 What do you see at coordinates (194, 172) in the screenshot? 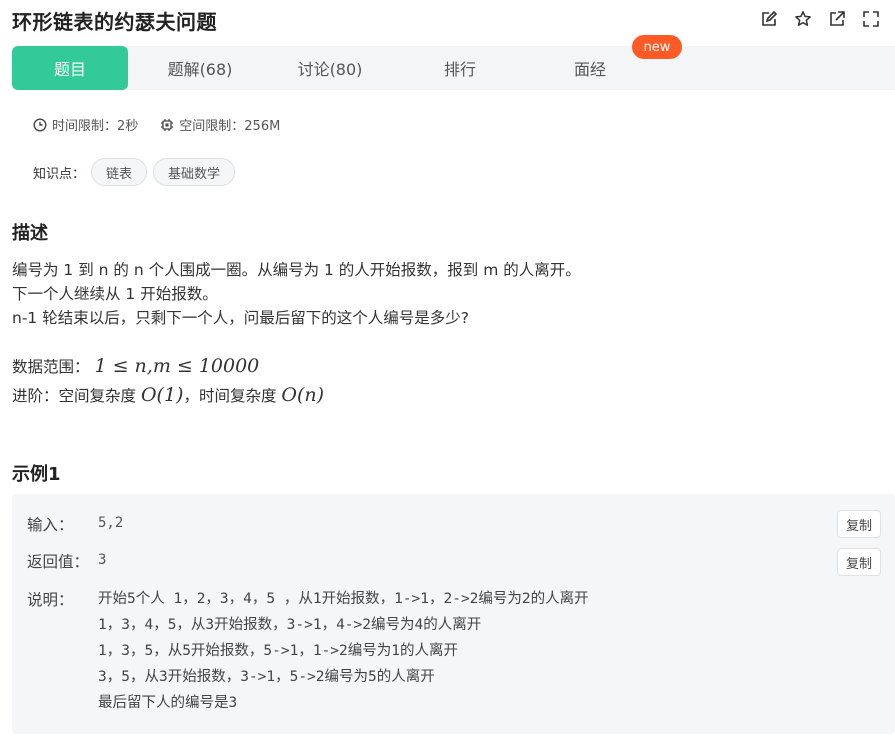
I see `tag-basic-math: 基础数学` at bounding box center [194, 172].